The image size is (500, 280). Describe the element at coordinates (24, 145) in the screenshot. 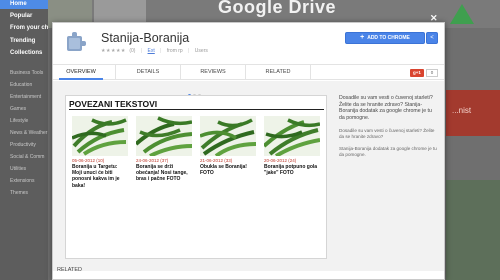

I see `category-item: Productivity` at that location.